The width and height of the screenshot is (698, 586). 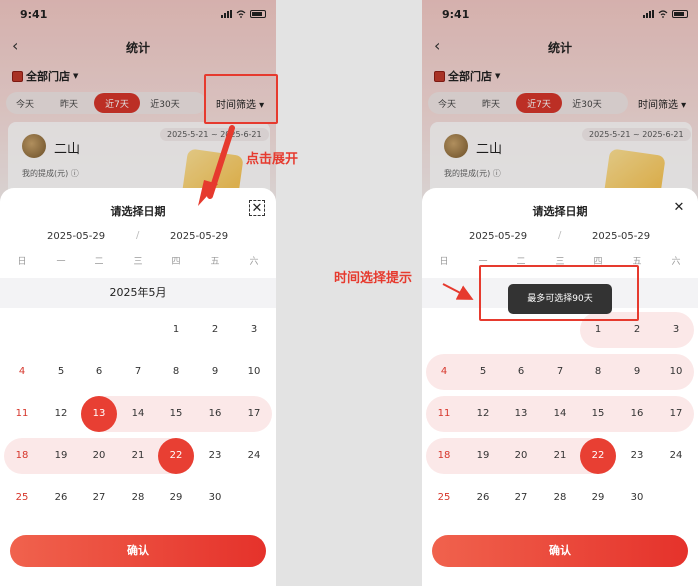 What do you see at coordinates (241, 99) in the screenshot?
I see `annotation-box-time-filter` at bounding box center [241, 99].